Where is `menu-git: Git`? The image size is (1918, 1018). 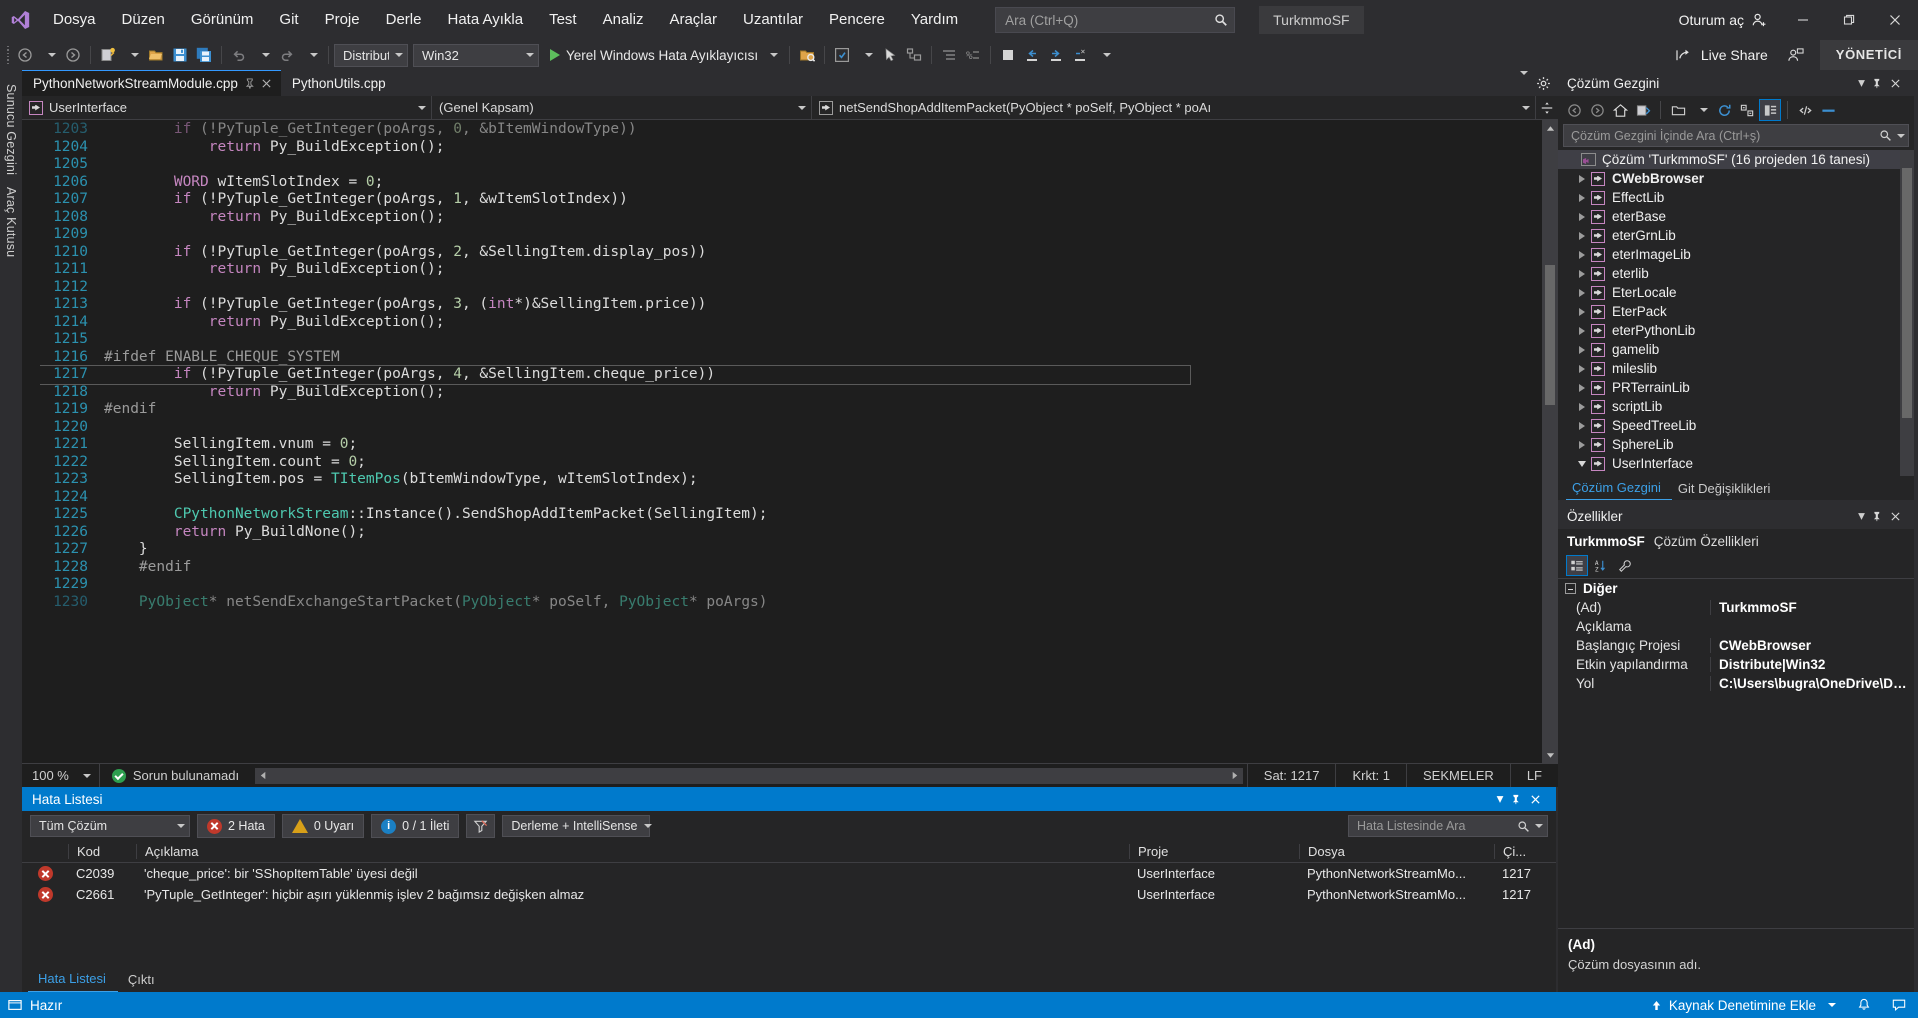
menu-git: Git is located at coordinates (288, 20).